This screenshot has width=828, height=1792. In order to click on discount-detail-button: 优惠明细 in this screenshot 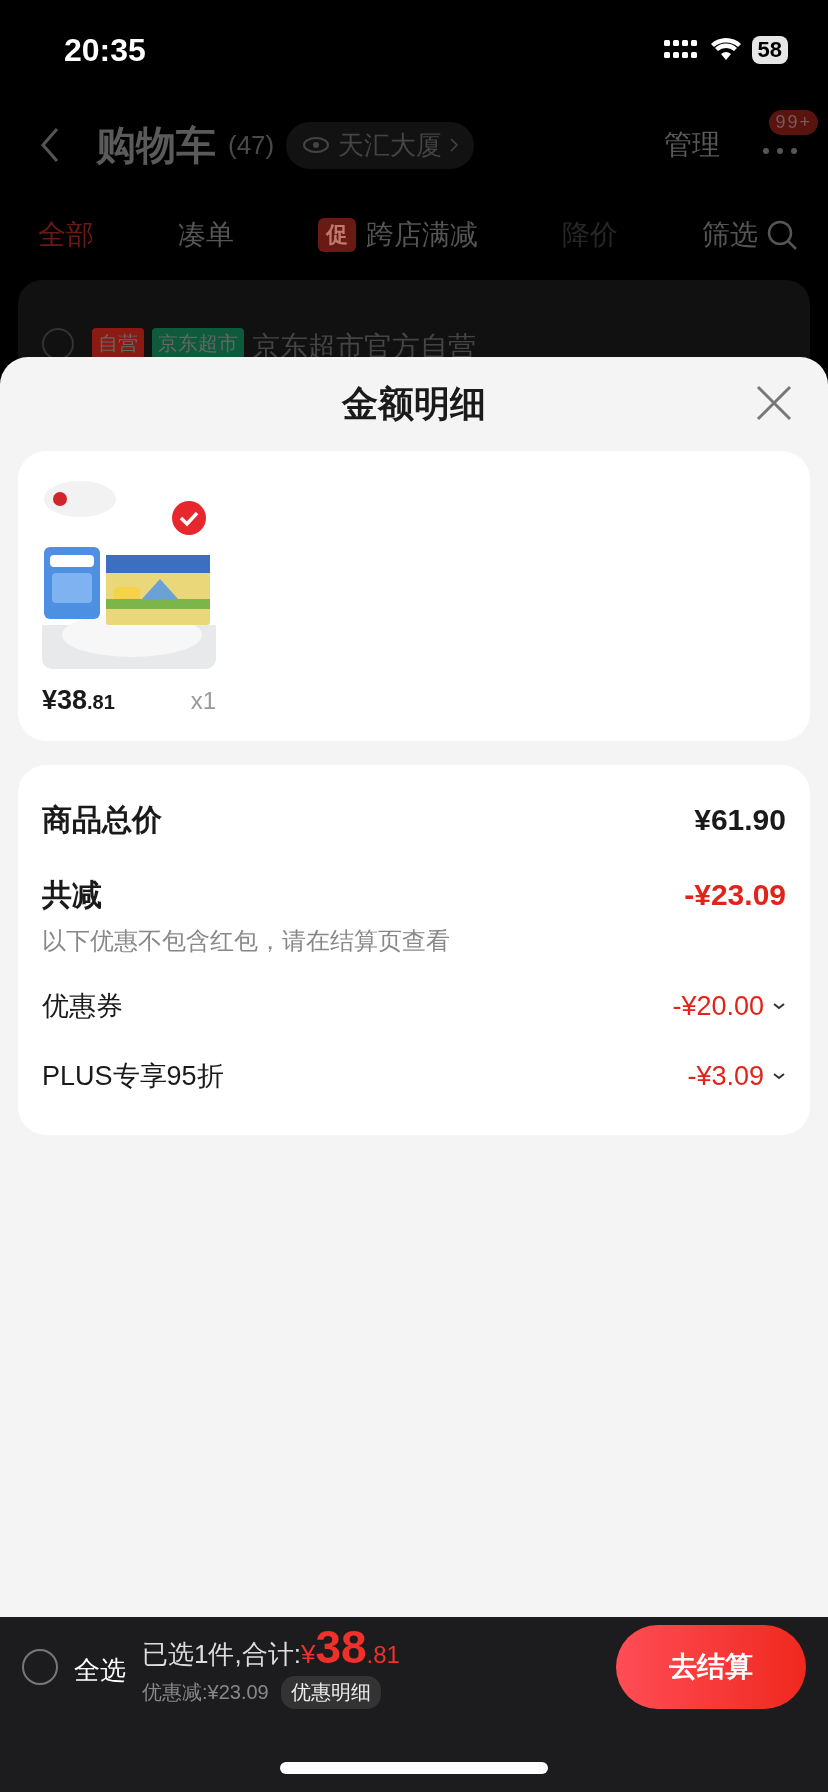, I will do `click(330, 1692)`.